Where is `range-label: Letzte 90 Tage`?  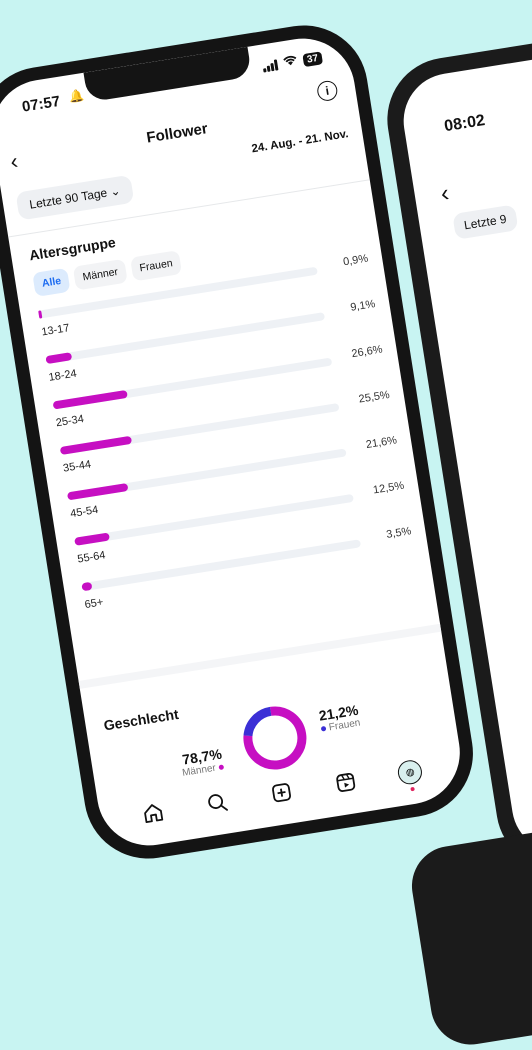
range-label: Letzte 90 Tage is located at coordinates (68, 198).